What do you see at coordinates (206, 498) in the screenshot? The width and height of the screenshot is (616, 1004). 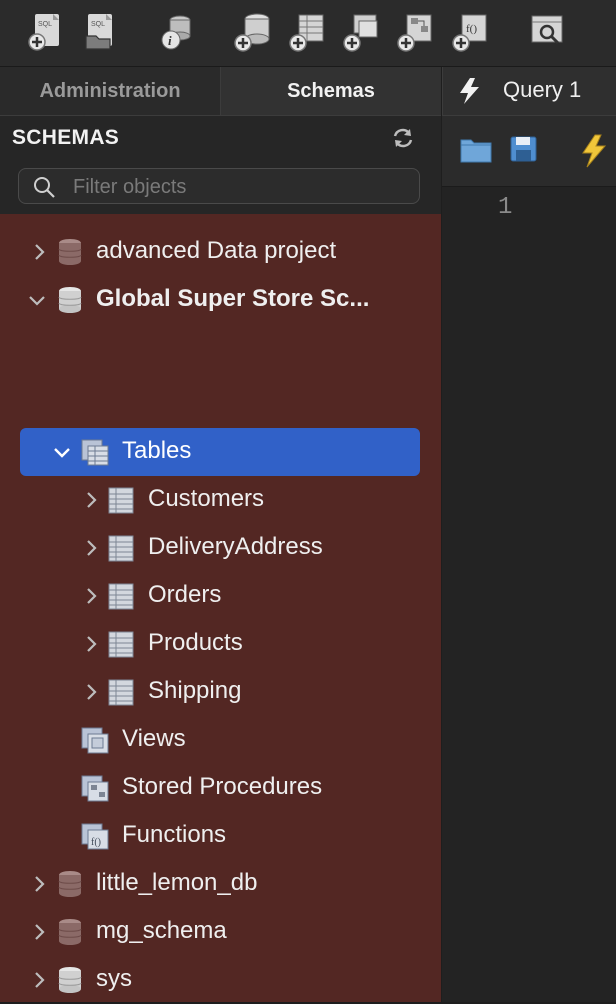 I see `table-name: Customers` at bounding box center [206, 498].